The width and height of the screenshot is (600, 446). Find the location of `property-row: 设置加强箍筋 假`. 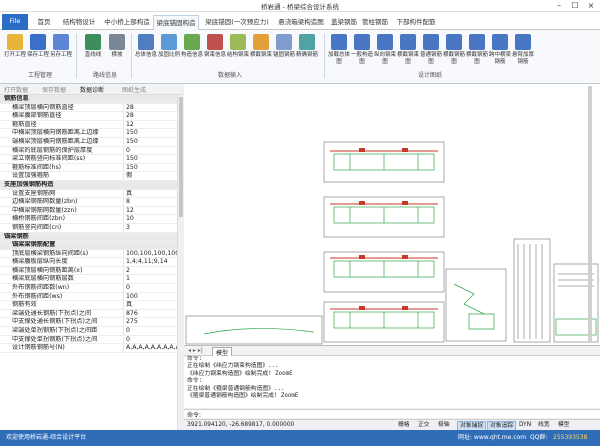

property-row: 设置加强箍筋 假 is located at coordinates (88, 176).